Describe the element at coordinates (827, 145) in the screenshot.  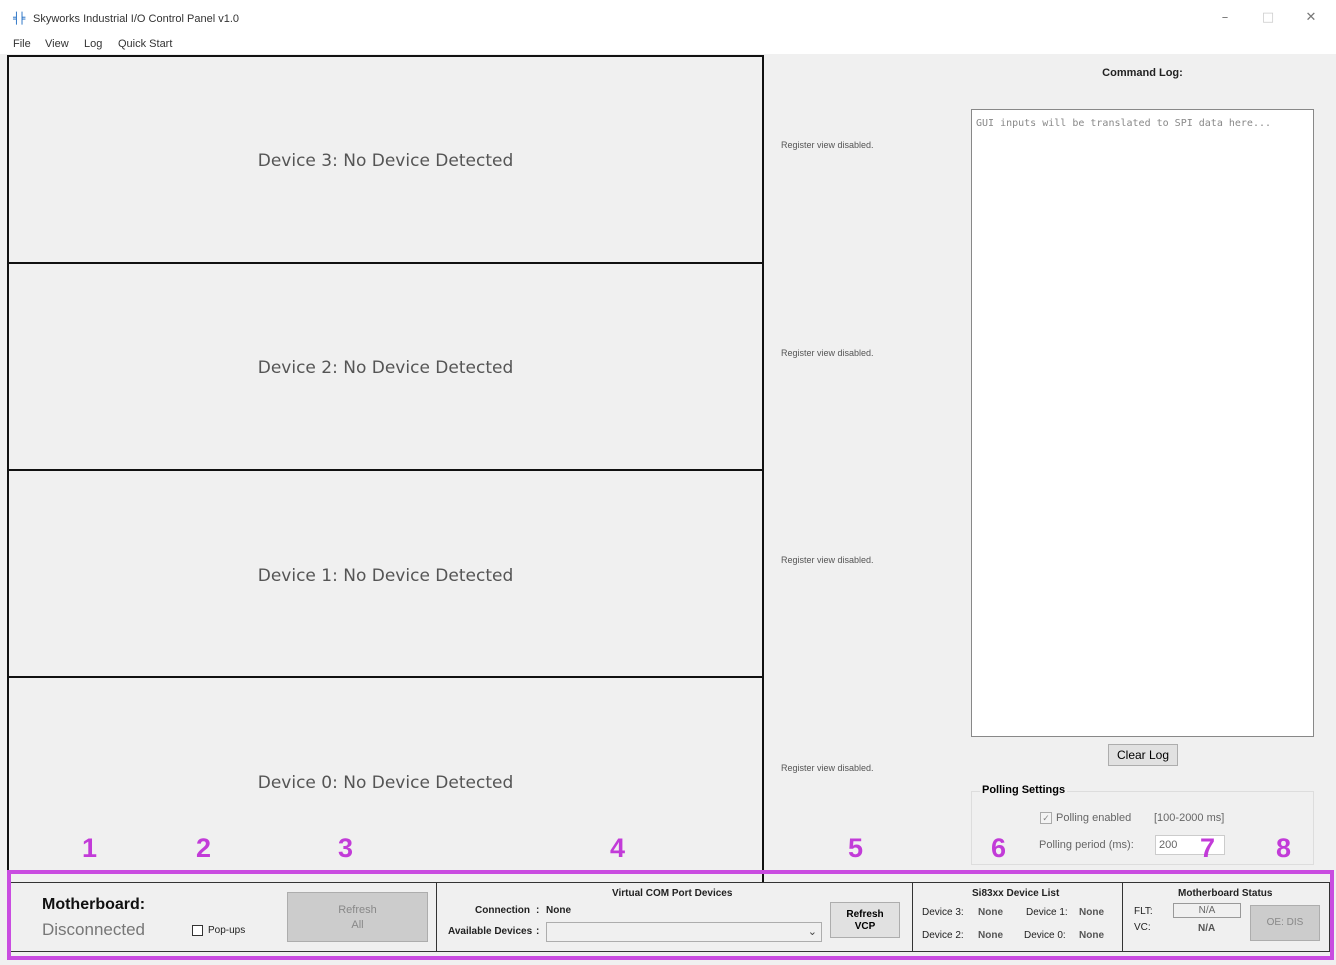
I see `device-3-register-text: Register view disabled.` at that location.